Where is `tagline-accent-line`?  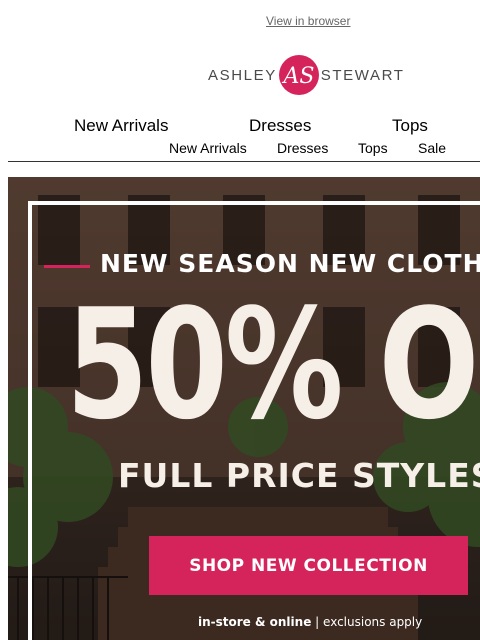
tagline-accent-line is located at coordinates (67, 266).